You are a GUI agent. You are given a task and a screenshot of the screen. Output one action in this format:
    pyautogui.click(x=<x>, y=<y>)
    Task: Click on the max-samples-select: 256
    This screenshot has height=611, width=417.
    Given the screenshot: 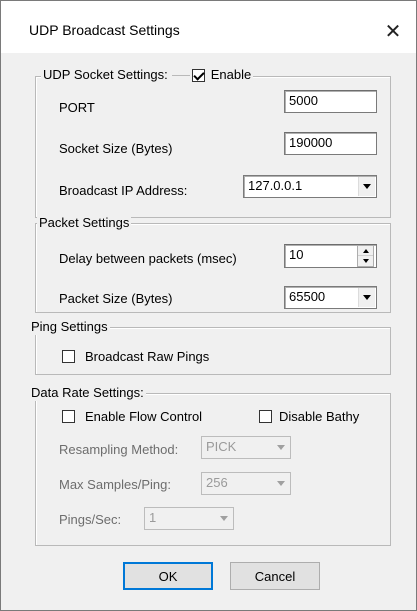 What is the action you would take?
    pyautogui.click(x=246, y=483)
    